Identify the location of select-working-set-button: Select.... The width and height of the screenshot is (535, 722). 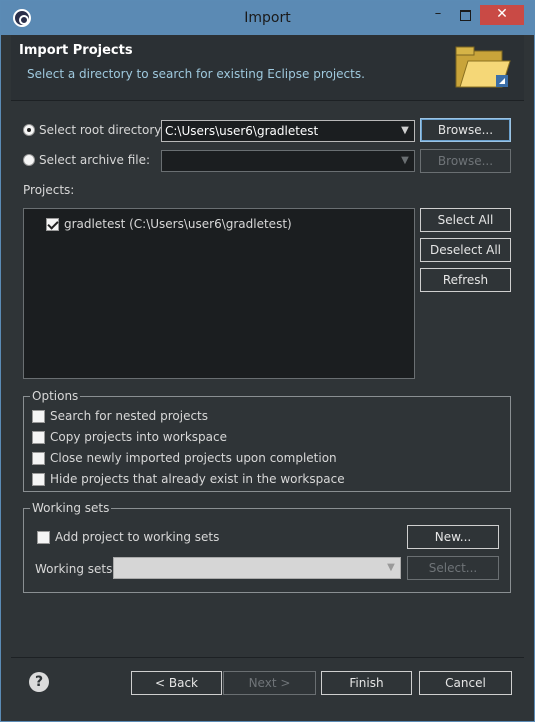
(453, 568).